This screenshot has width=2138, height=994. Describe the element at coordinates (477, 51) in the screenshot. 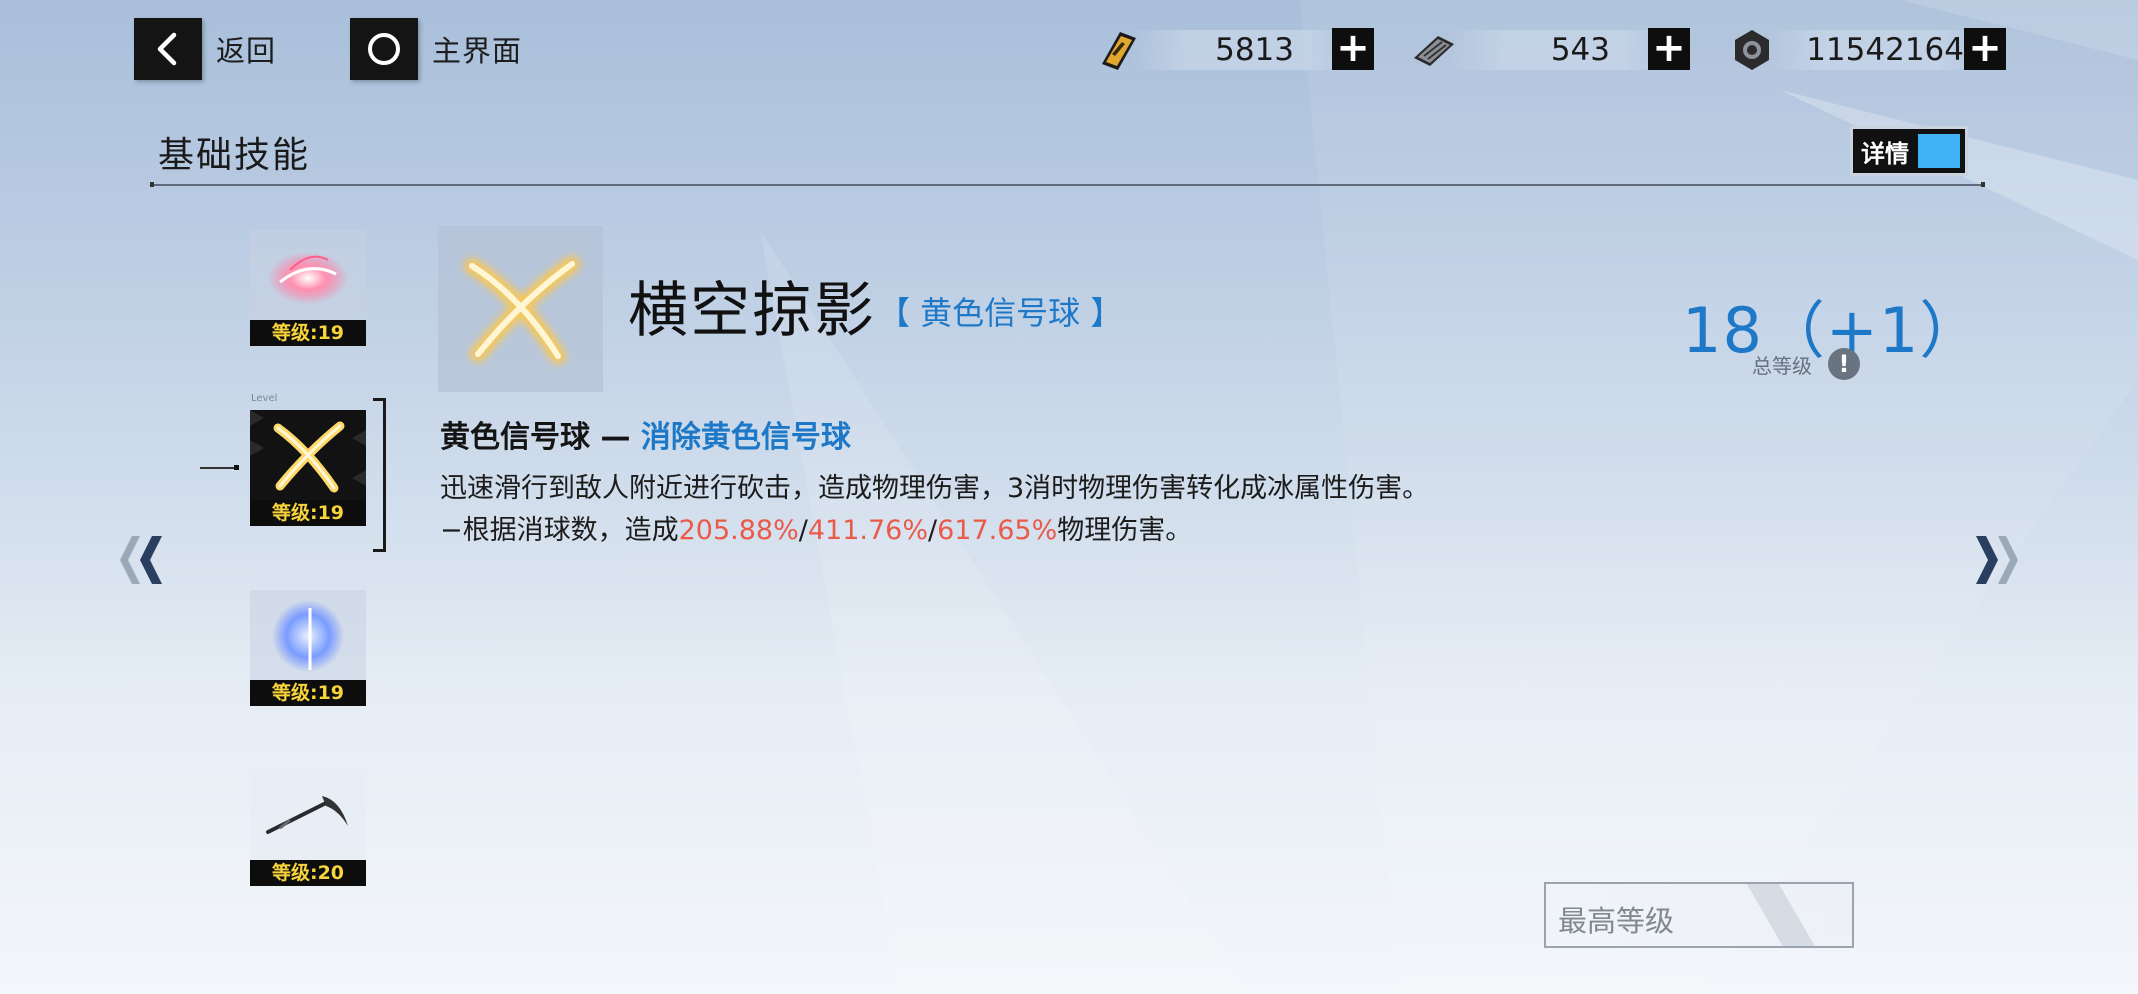

I see `home-label: 主界面` at that location.